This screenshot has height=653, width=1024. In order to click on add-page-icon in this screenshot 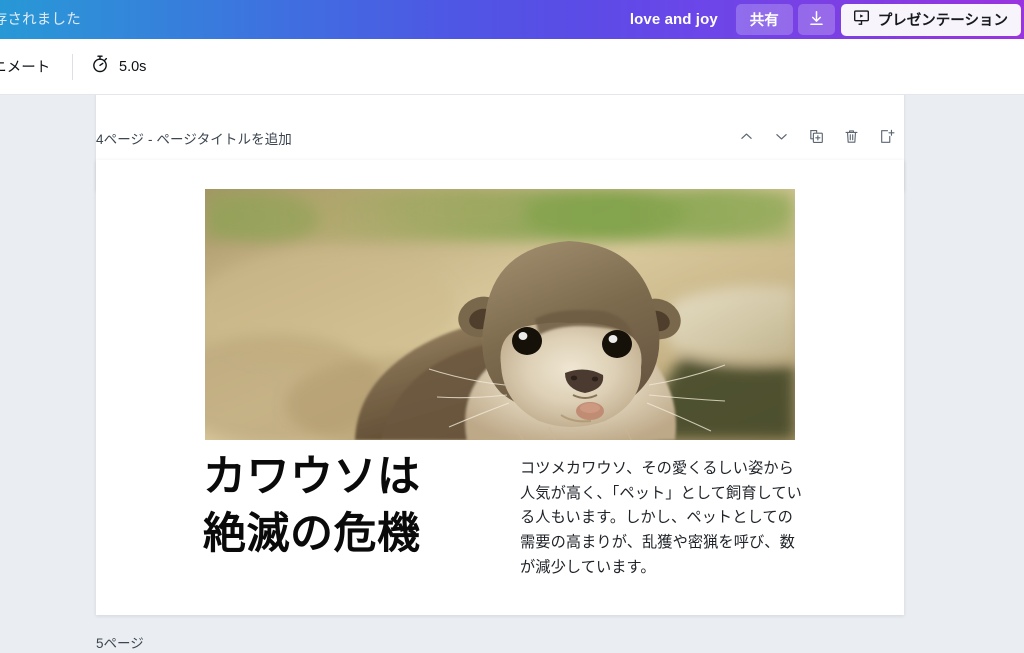, I will do `click(886, 138)`.